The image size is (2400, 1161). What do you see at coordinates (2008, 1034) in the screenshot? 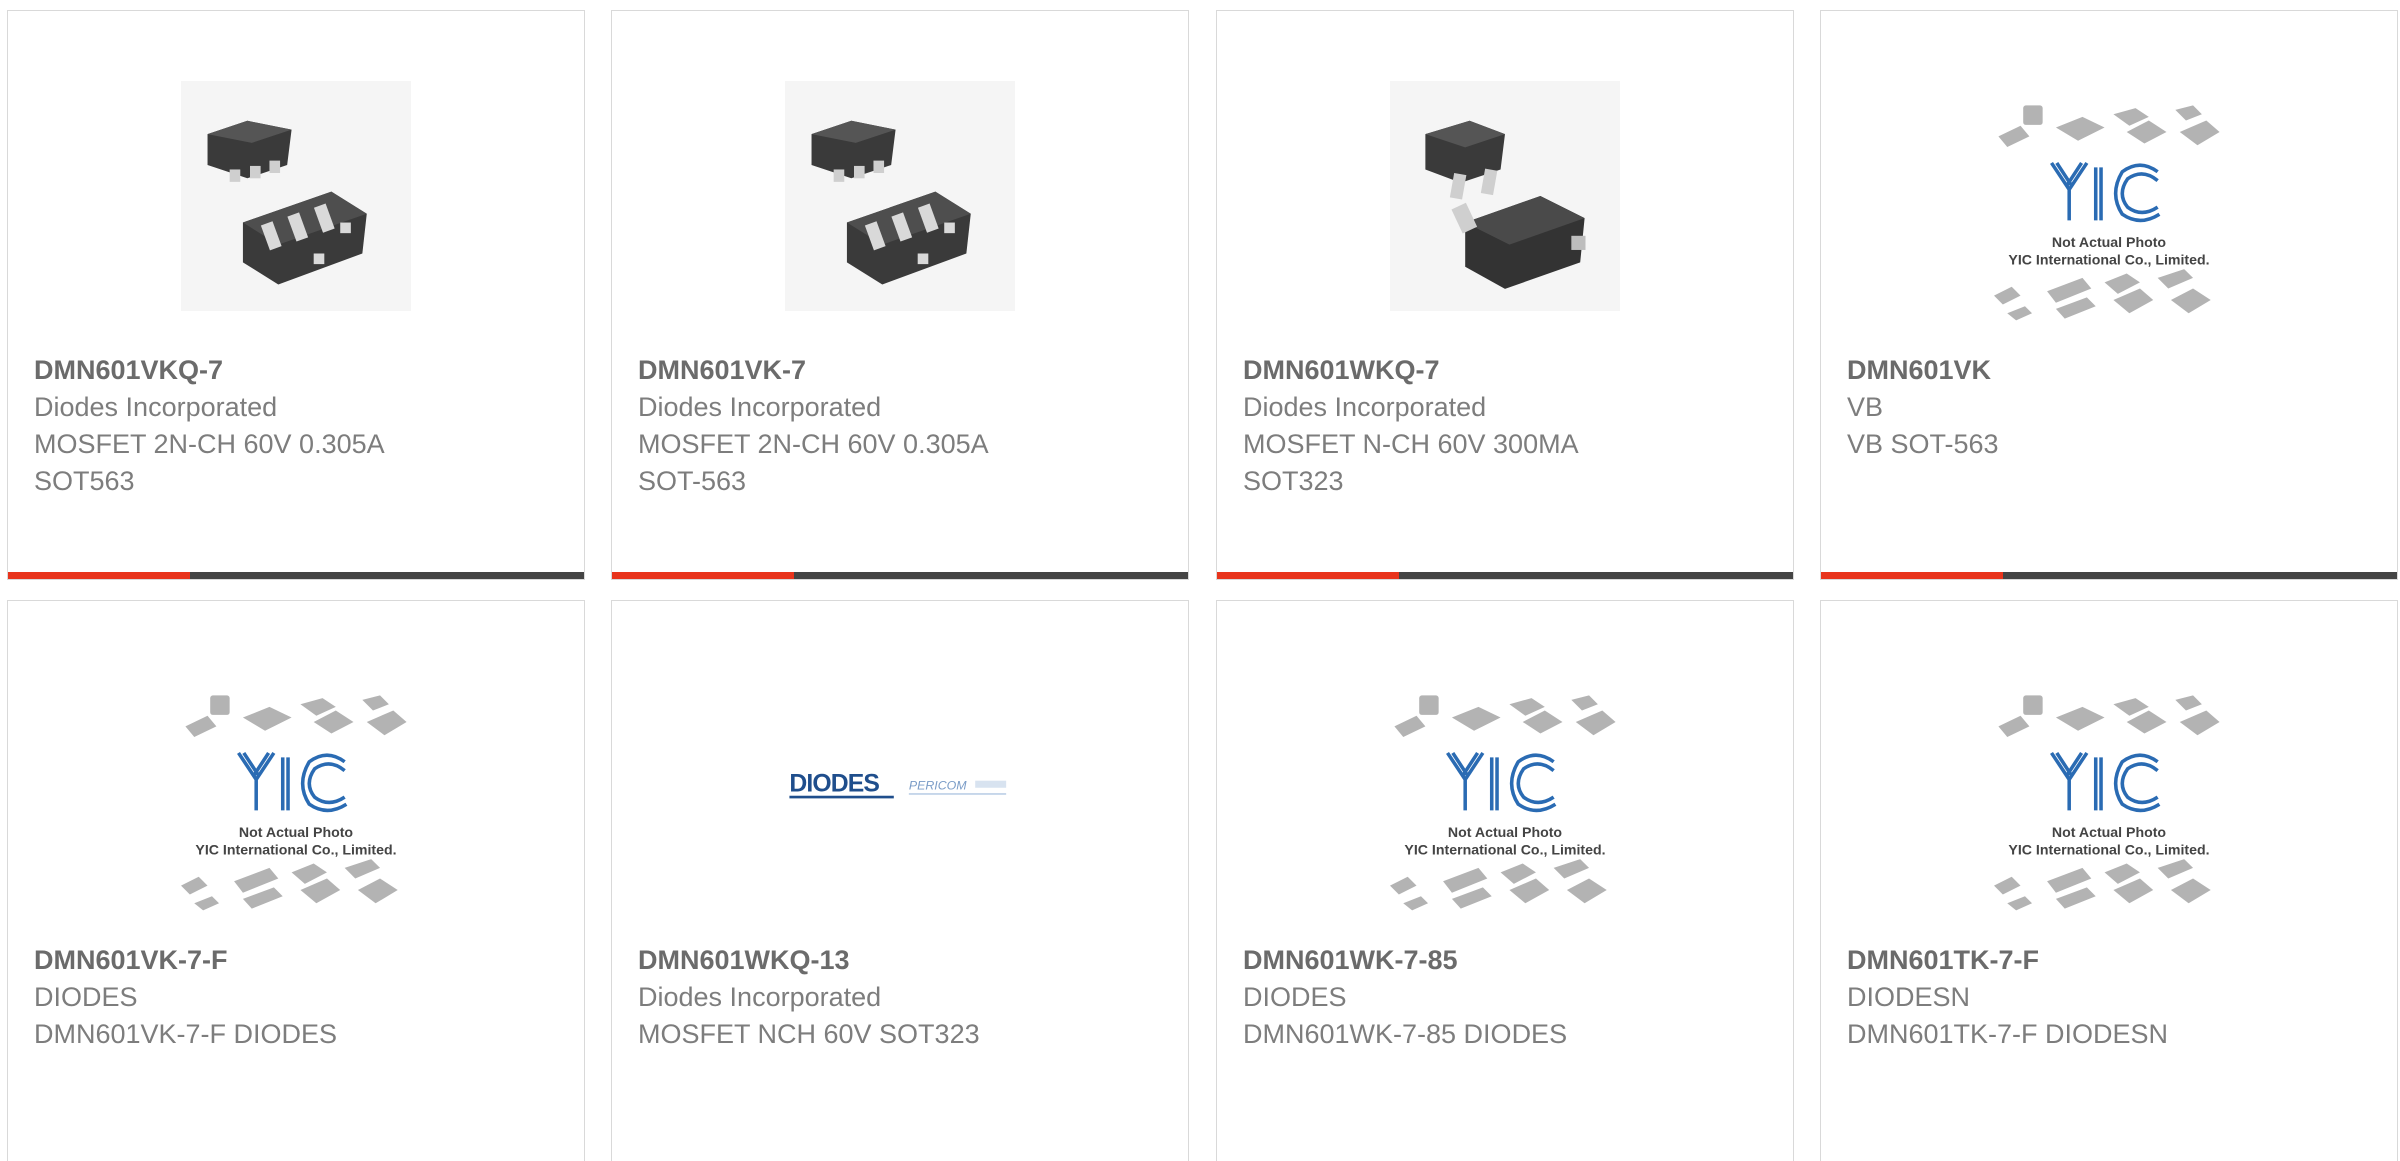
I see `description: DMN601TK-7-F DIODESN` at bounding box center [2008, 1034].